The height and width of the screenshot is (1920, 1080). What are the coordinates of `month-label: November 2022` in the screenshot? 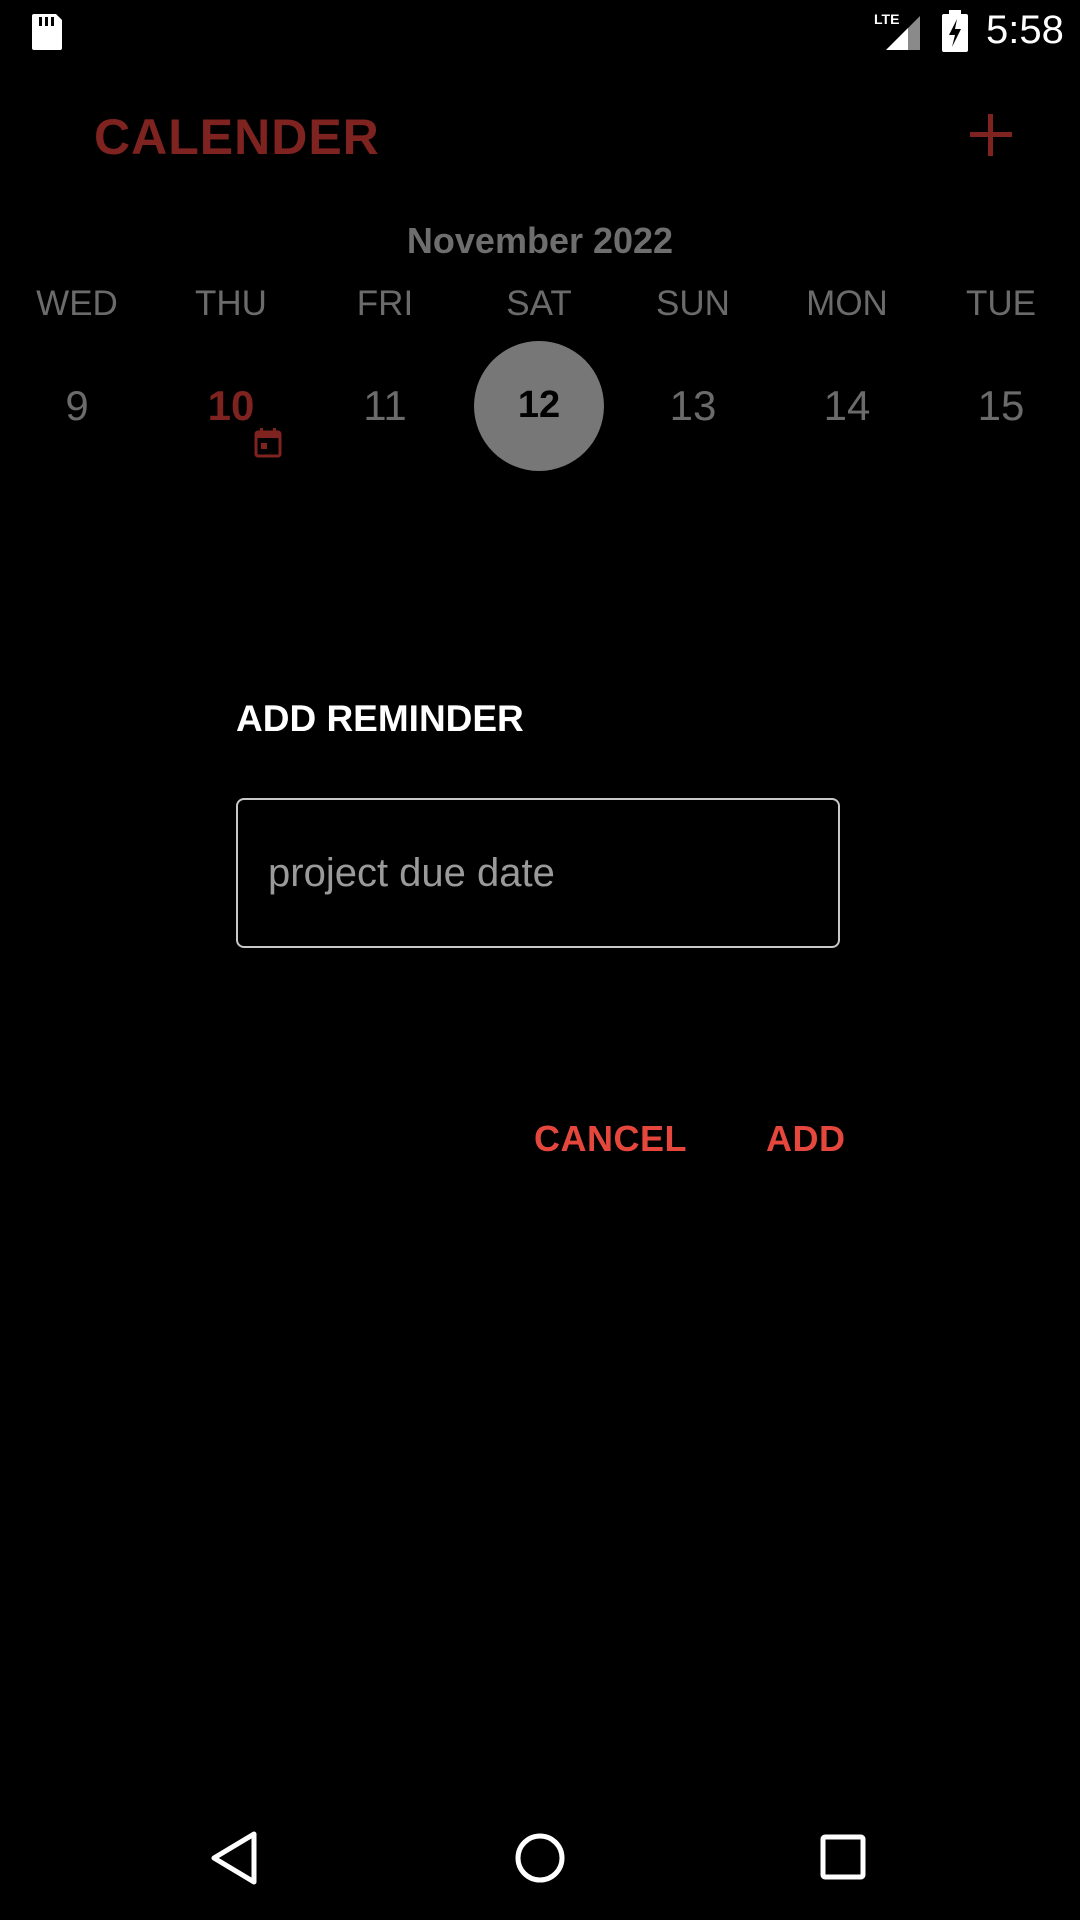 It's located at (540, 240).